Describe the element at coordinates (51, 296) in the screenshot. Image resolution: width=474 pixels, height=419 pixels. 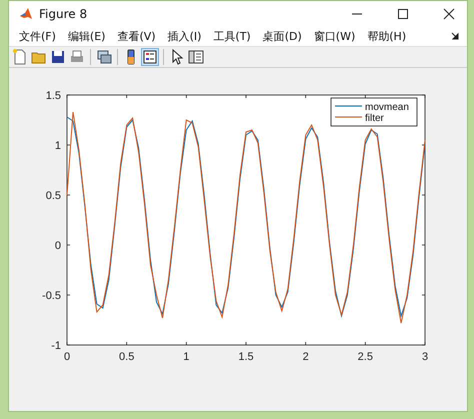
I see `tick-label: -0.5` at that location.